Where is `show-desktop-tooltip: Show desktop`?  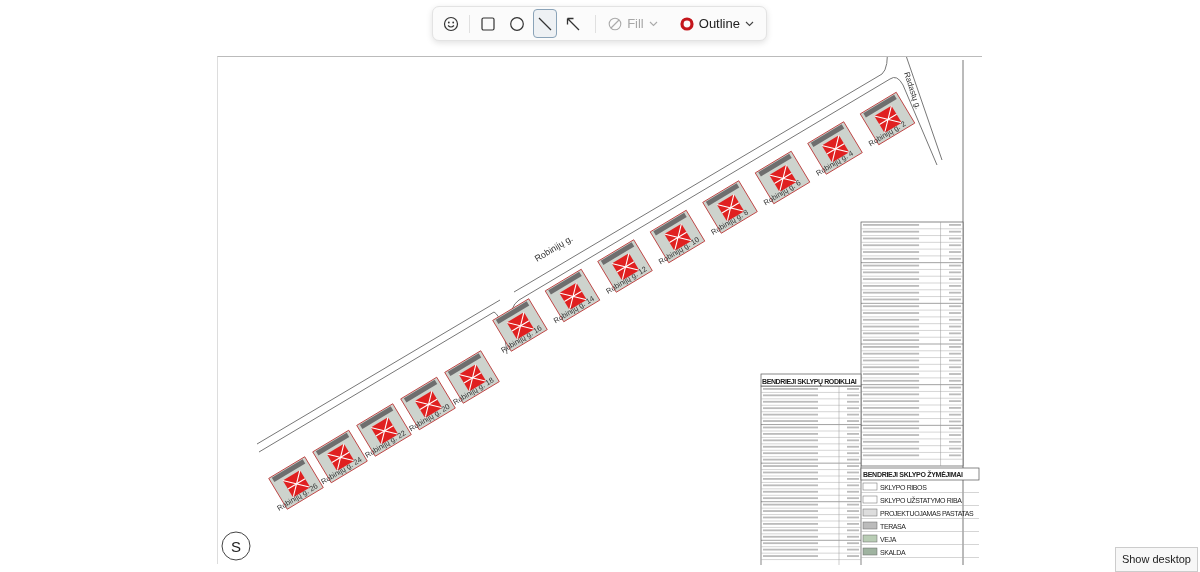 show-desktop-tooltip: Show desktop is located at coordinates (1156, 559).